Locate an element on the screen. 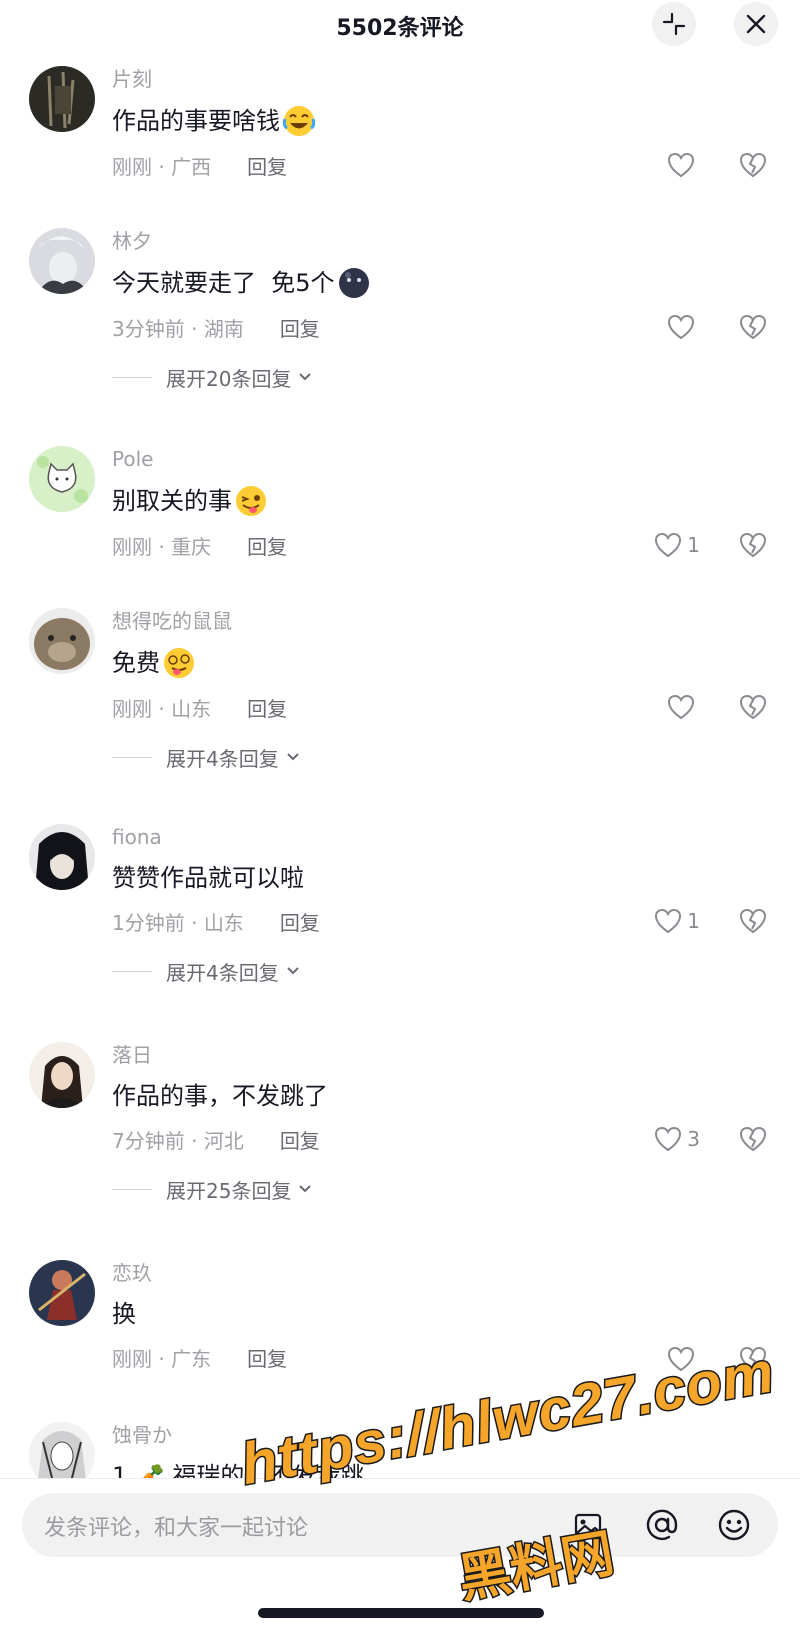 The image size is (800, 1633). wink-tongue-emoji is located at coordinates (251, 501).